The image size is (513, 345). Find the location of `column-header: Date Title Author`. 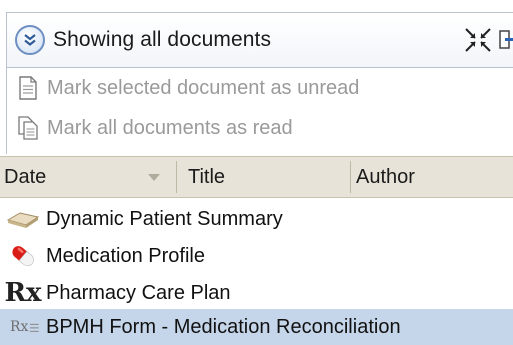

column-header: Date Title Author is located at coordinates (256, 177).